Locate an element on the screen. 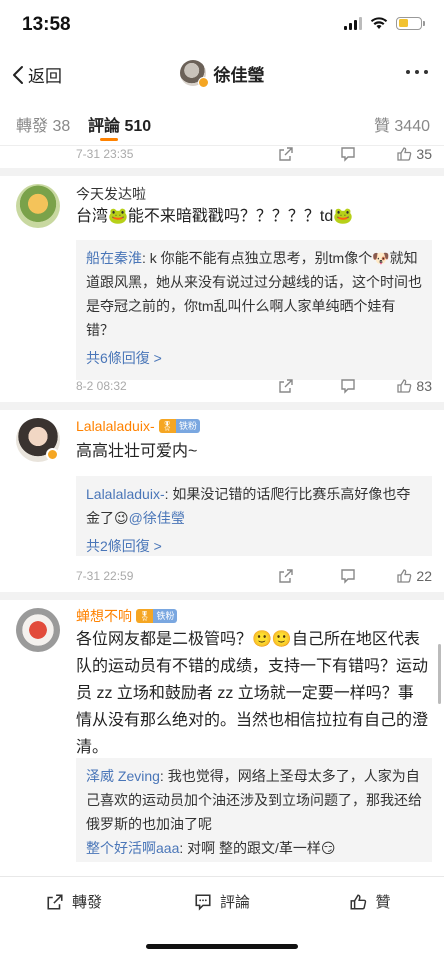 The height and width of the screenshot is (960, 444). page-title: 徐佳瑩 is located at coordinates (239, 75).